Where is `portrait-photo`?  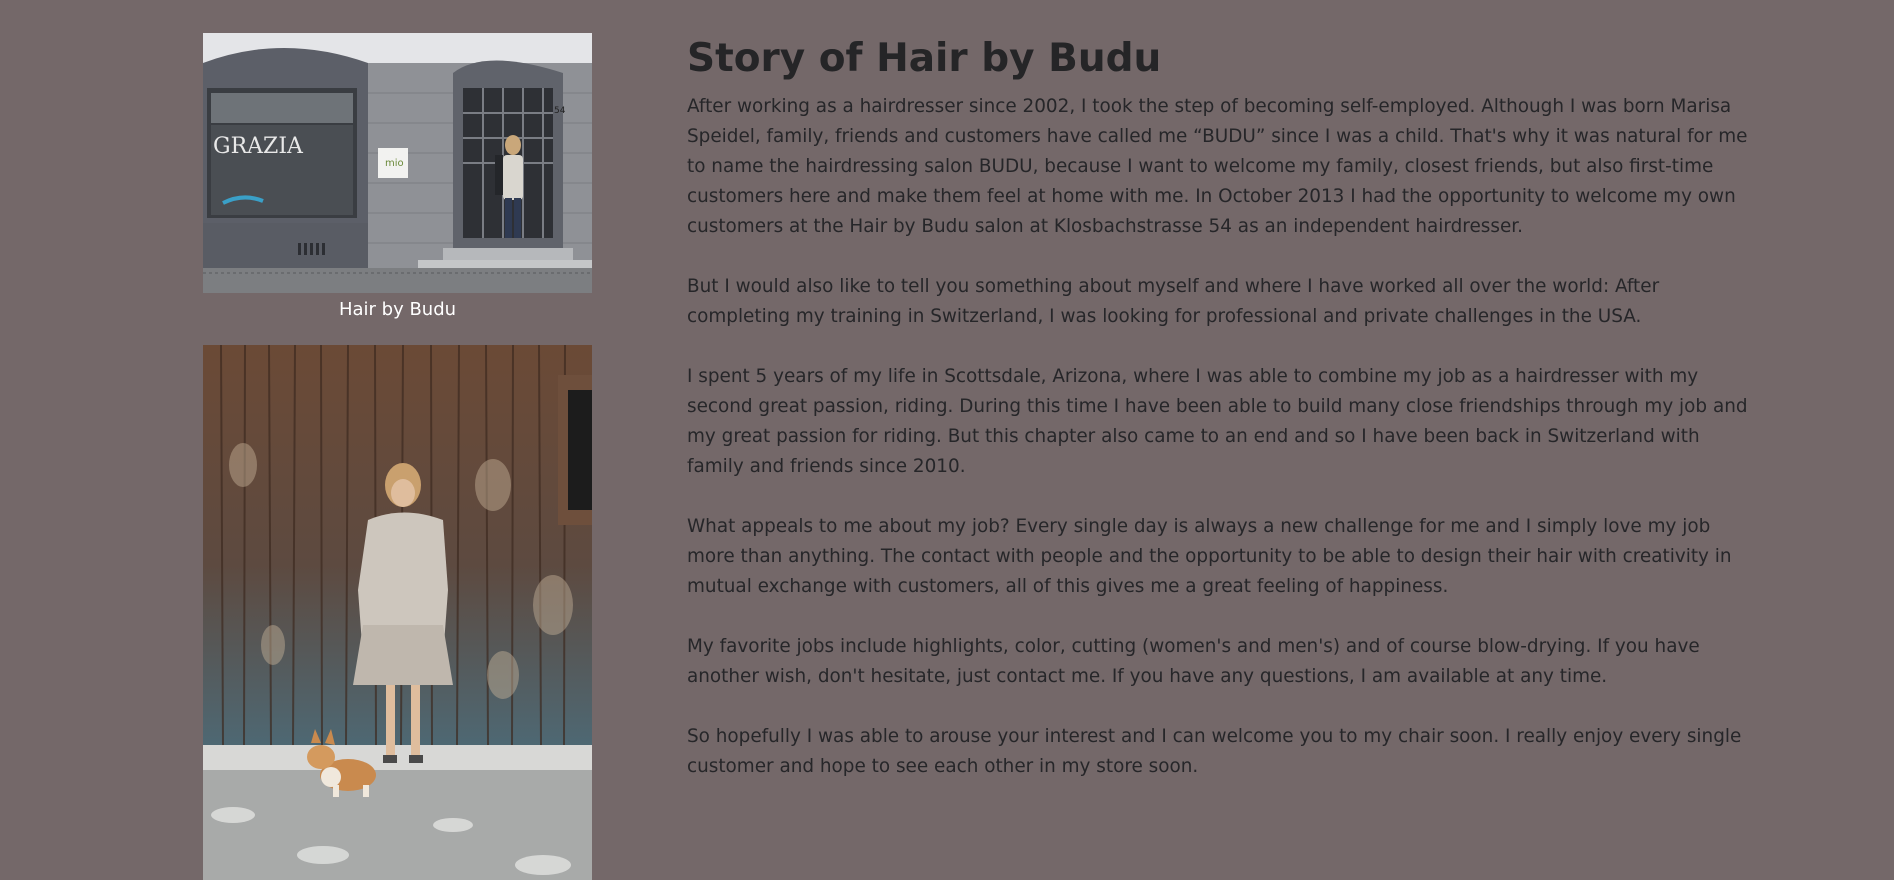 portrait-photo is located at coordinates (397, 612).